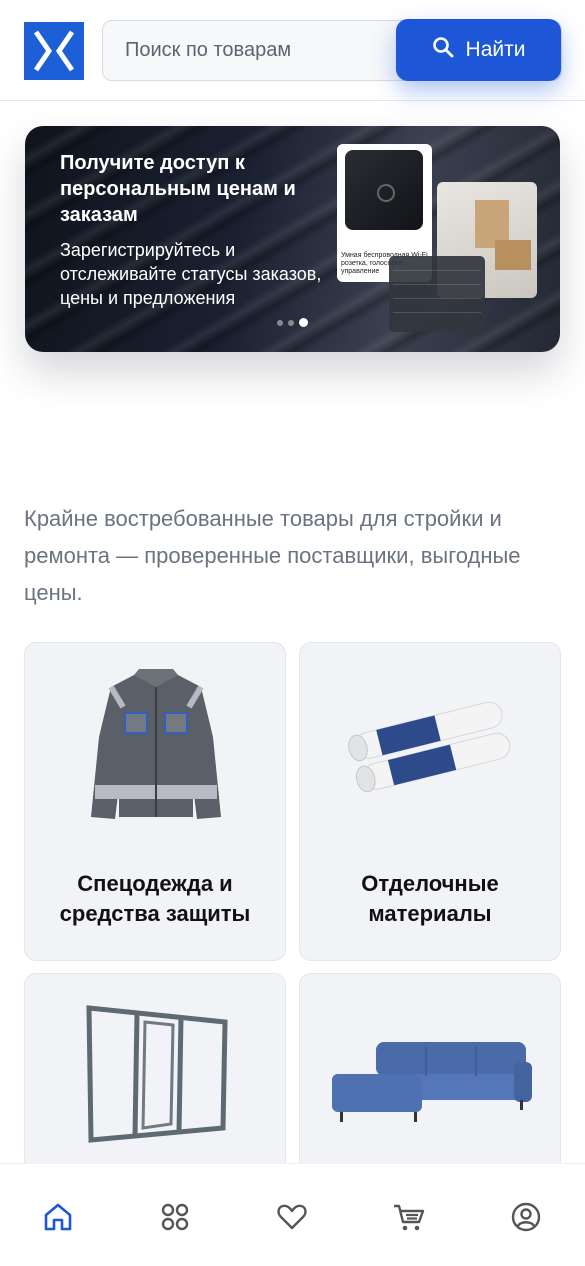  I want to click on nav-favorites, so click(292, 1217).